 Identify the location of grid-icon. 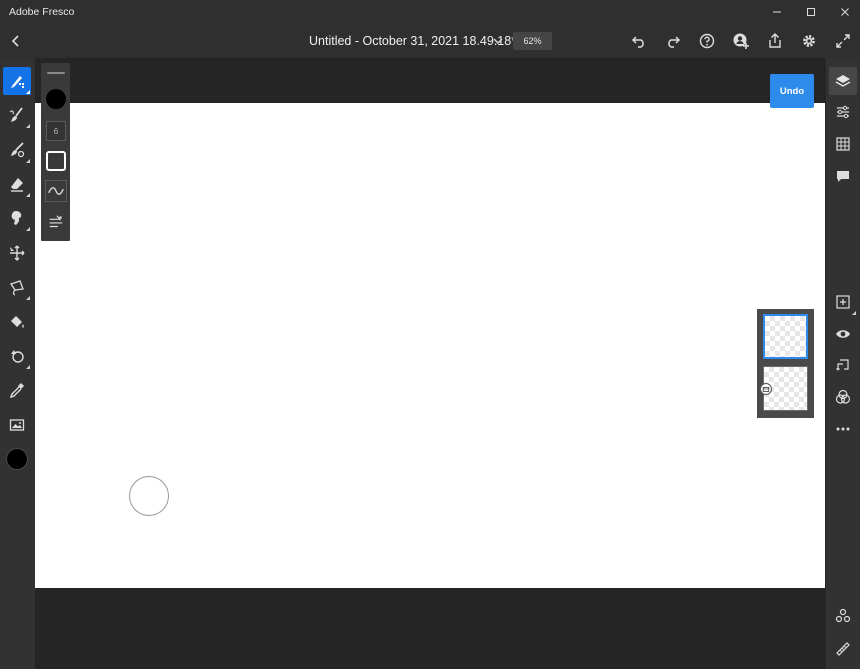
(843, 144).